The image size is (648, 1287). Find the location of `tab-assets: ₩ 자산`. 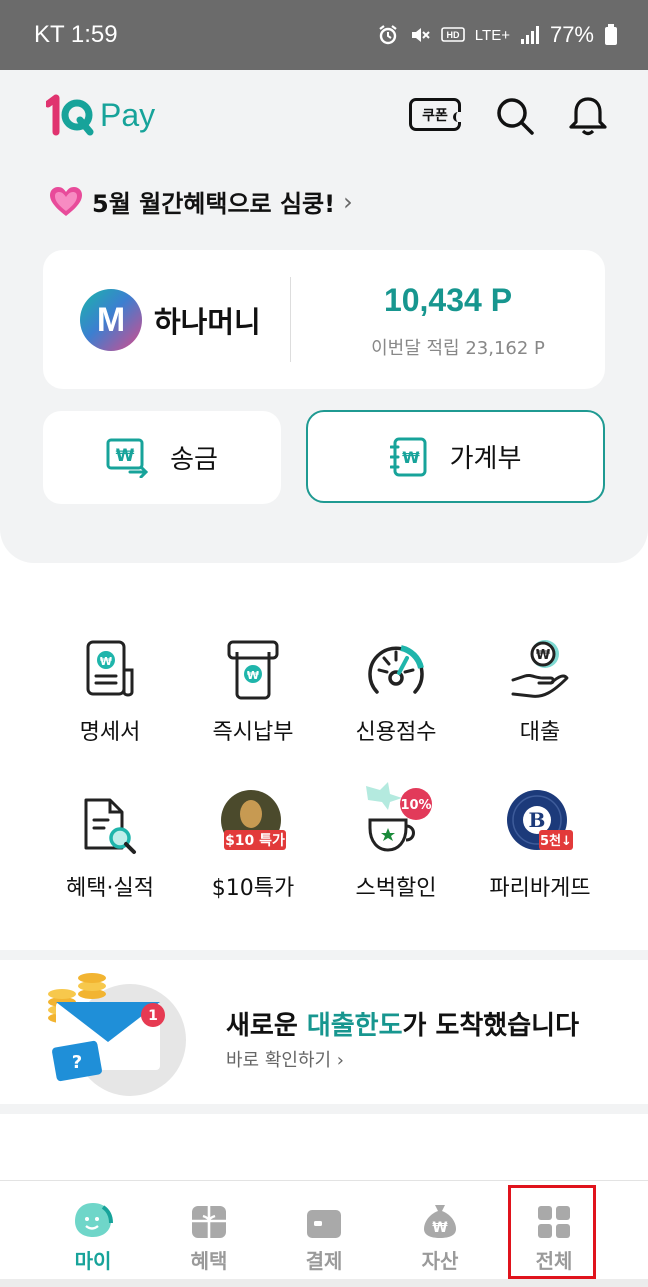

tab-assets: ₩ 자산 is located at coordinates (440, 1227).